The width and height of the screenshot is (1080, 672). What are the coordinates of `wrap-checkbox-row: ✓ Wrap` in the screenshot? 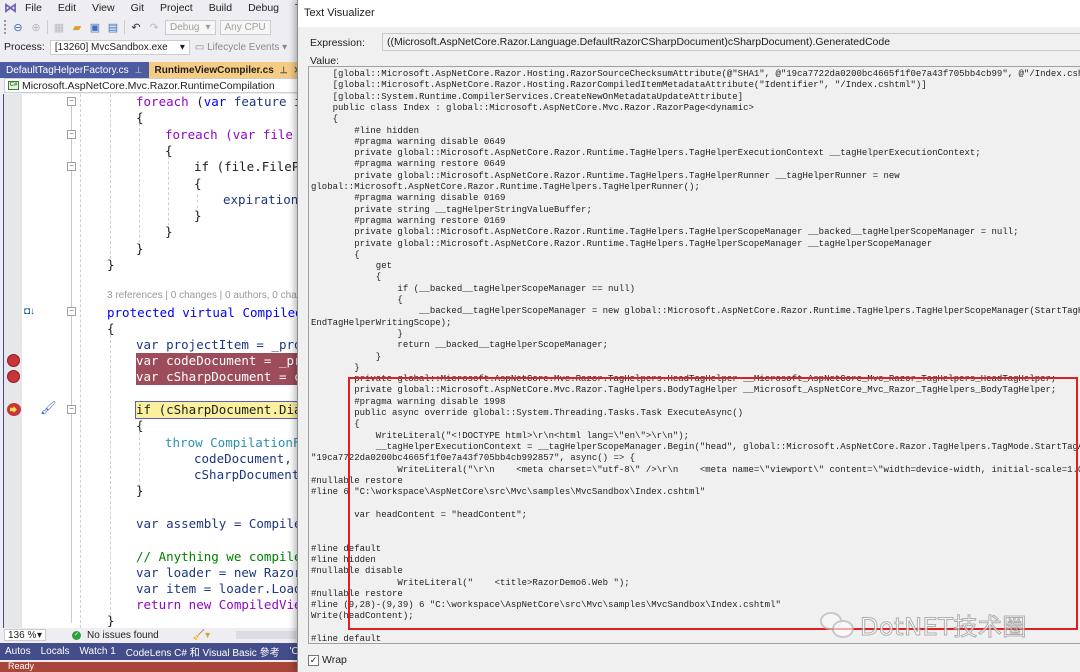 It's located at (327, 660).